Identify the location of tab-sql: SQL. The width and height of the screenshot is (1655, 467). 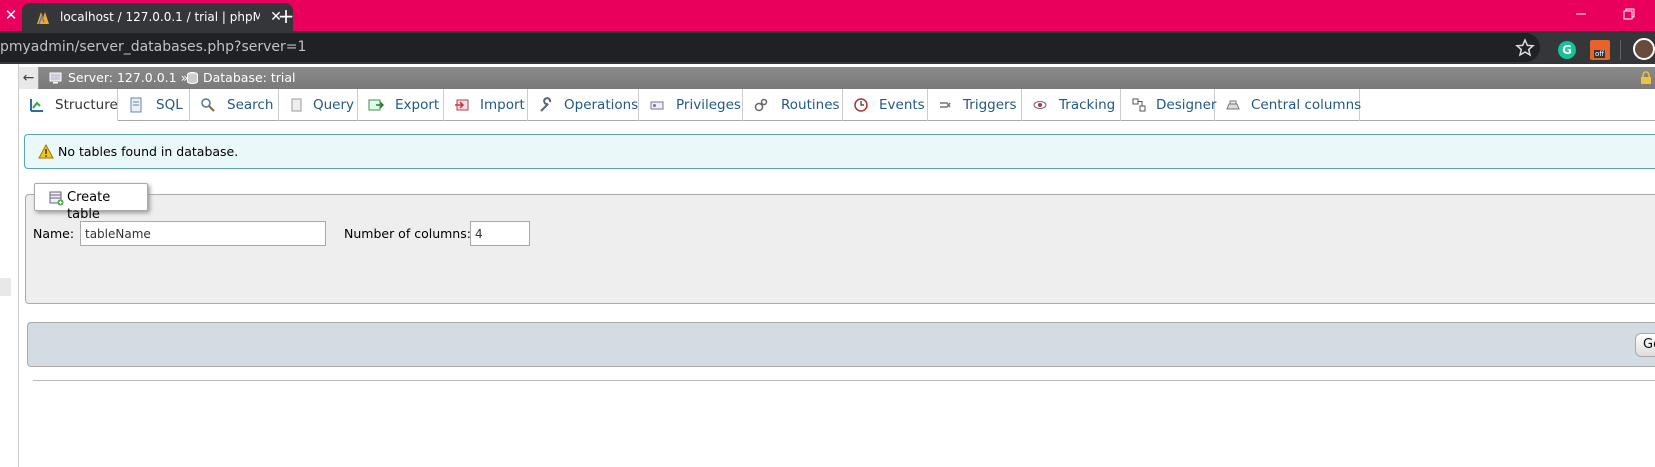
(154, 105).